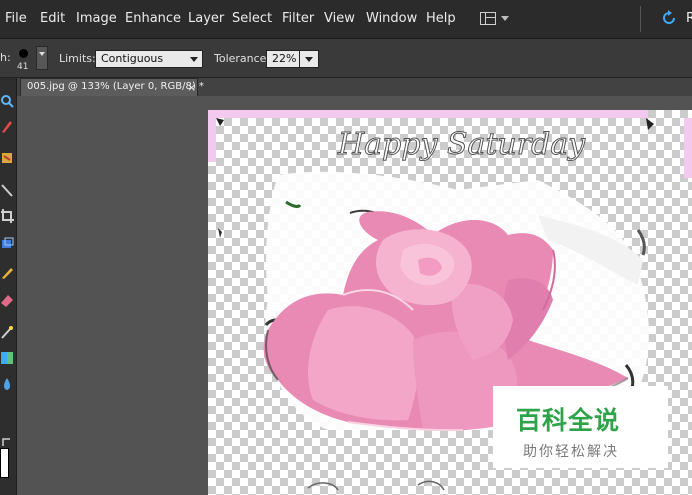 Image resolution: width=692 pixels, height=495 pixels. Describe the element at coordinates (7, 272) in the screenshot. I see `pencil-tool-icon` at that location.